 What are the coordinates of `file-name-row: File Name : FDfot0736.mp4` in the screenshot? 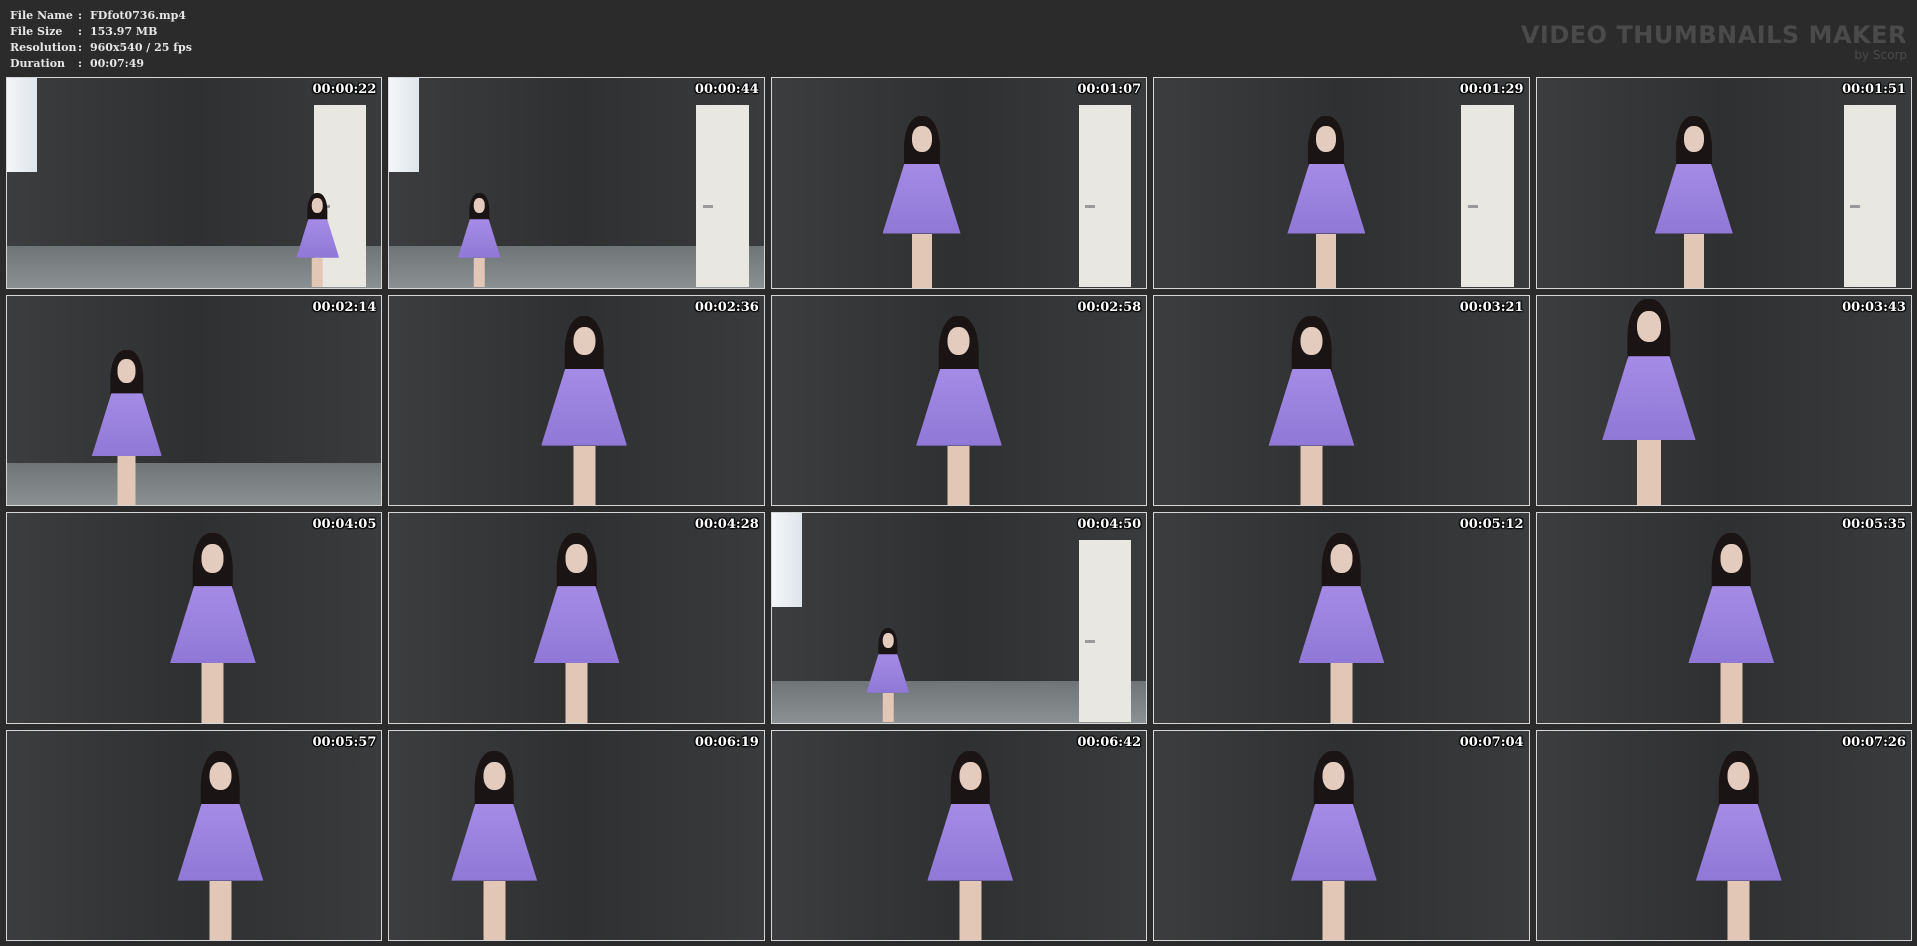 It's located at (101, 16).